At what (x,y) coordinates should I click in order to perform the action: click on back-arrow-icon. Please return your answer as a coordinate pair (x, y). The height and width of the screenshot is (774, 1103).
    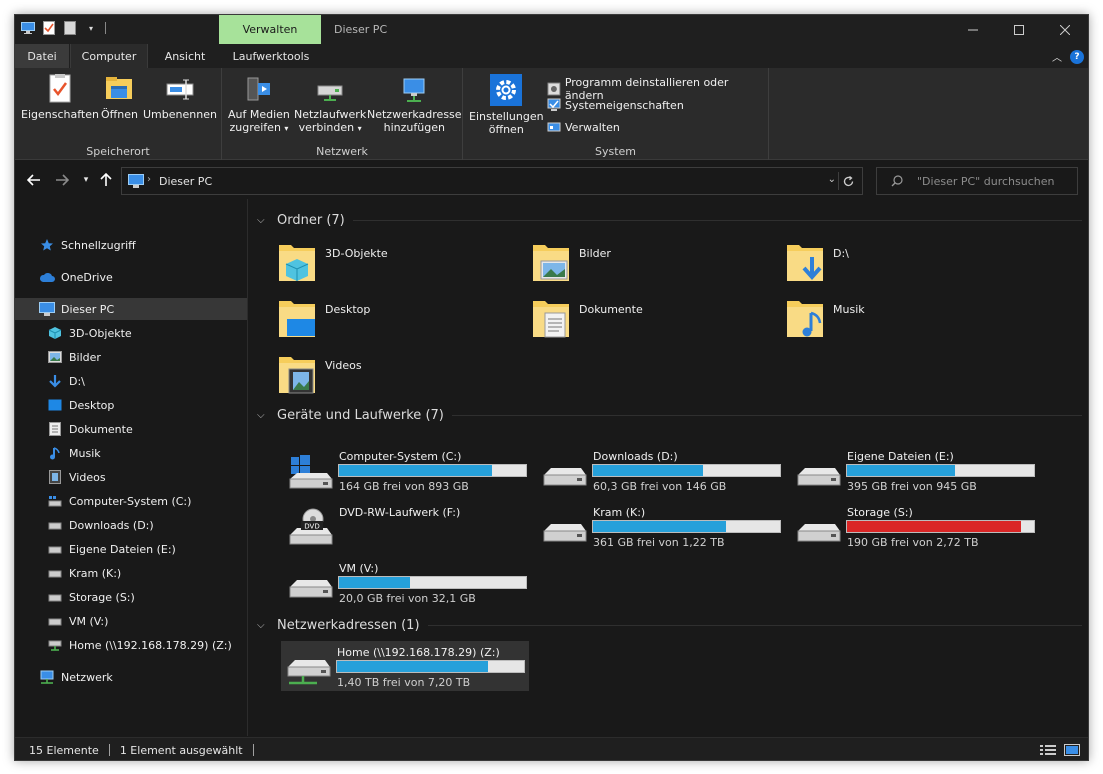
    Looking at the image, I should click on (34, 180).